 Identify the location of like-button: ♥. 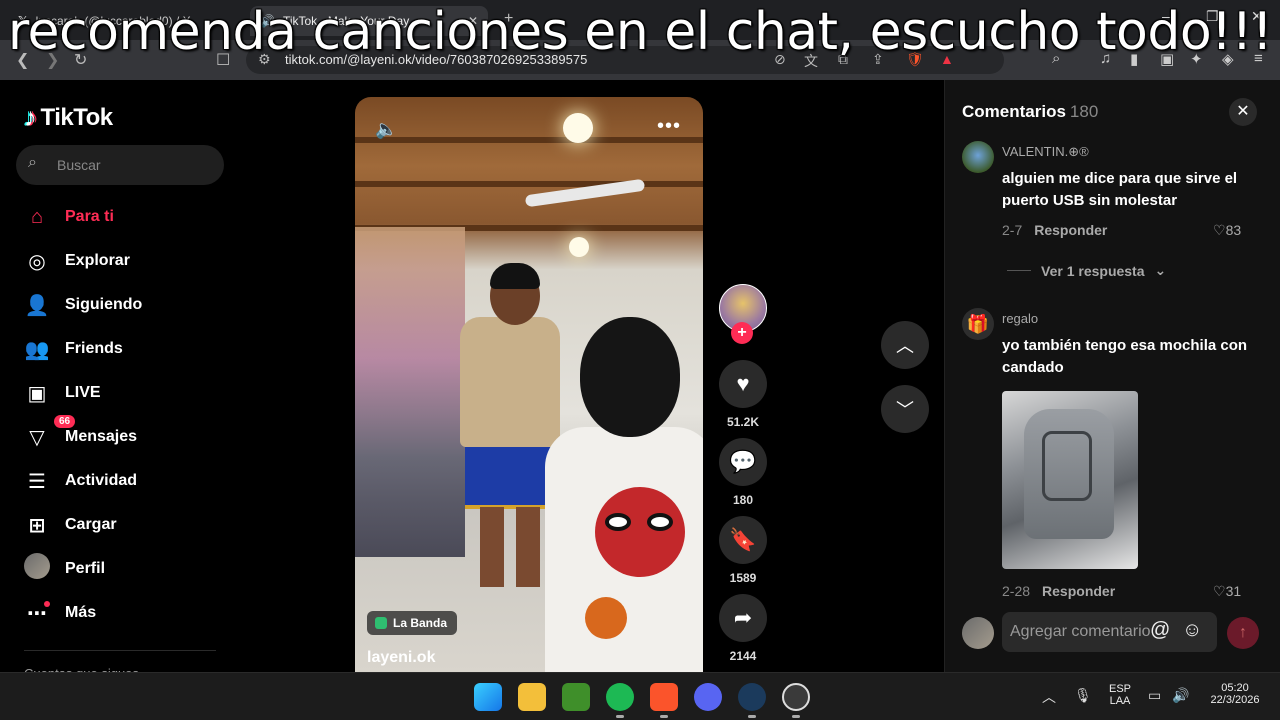
(743, 384).